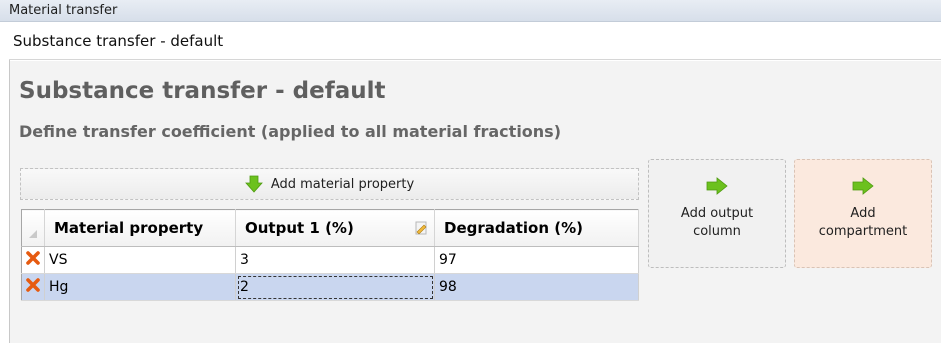 The image size is (941, 343). I want to click on window-title: Material transfer, so click(470, 11).